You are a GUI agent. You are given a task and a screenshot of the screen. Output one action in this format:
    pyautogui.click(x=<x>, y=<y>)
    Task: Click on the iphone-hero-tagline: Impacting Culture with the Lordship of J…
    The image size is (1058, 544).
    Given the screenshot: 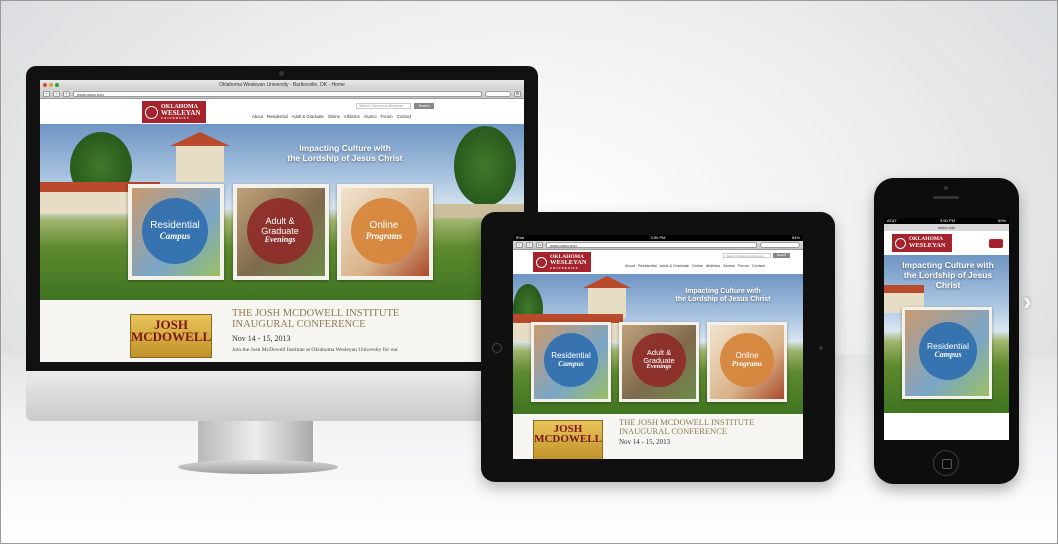 What is the action you would take?
    pyautogui.click(x=948, y=275)
    